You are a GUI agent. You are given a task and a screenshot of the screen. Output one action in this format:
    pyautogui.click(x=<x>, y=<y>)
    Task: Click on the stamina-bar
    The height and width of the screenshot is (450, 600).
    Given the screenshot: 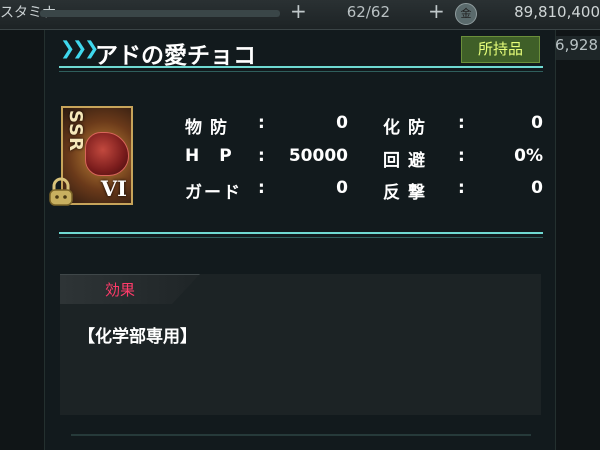 What is the action you would take?
    pyautogui.click(x=160, y=13)
    